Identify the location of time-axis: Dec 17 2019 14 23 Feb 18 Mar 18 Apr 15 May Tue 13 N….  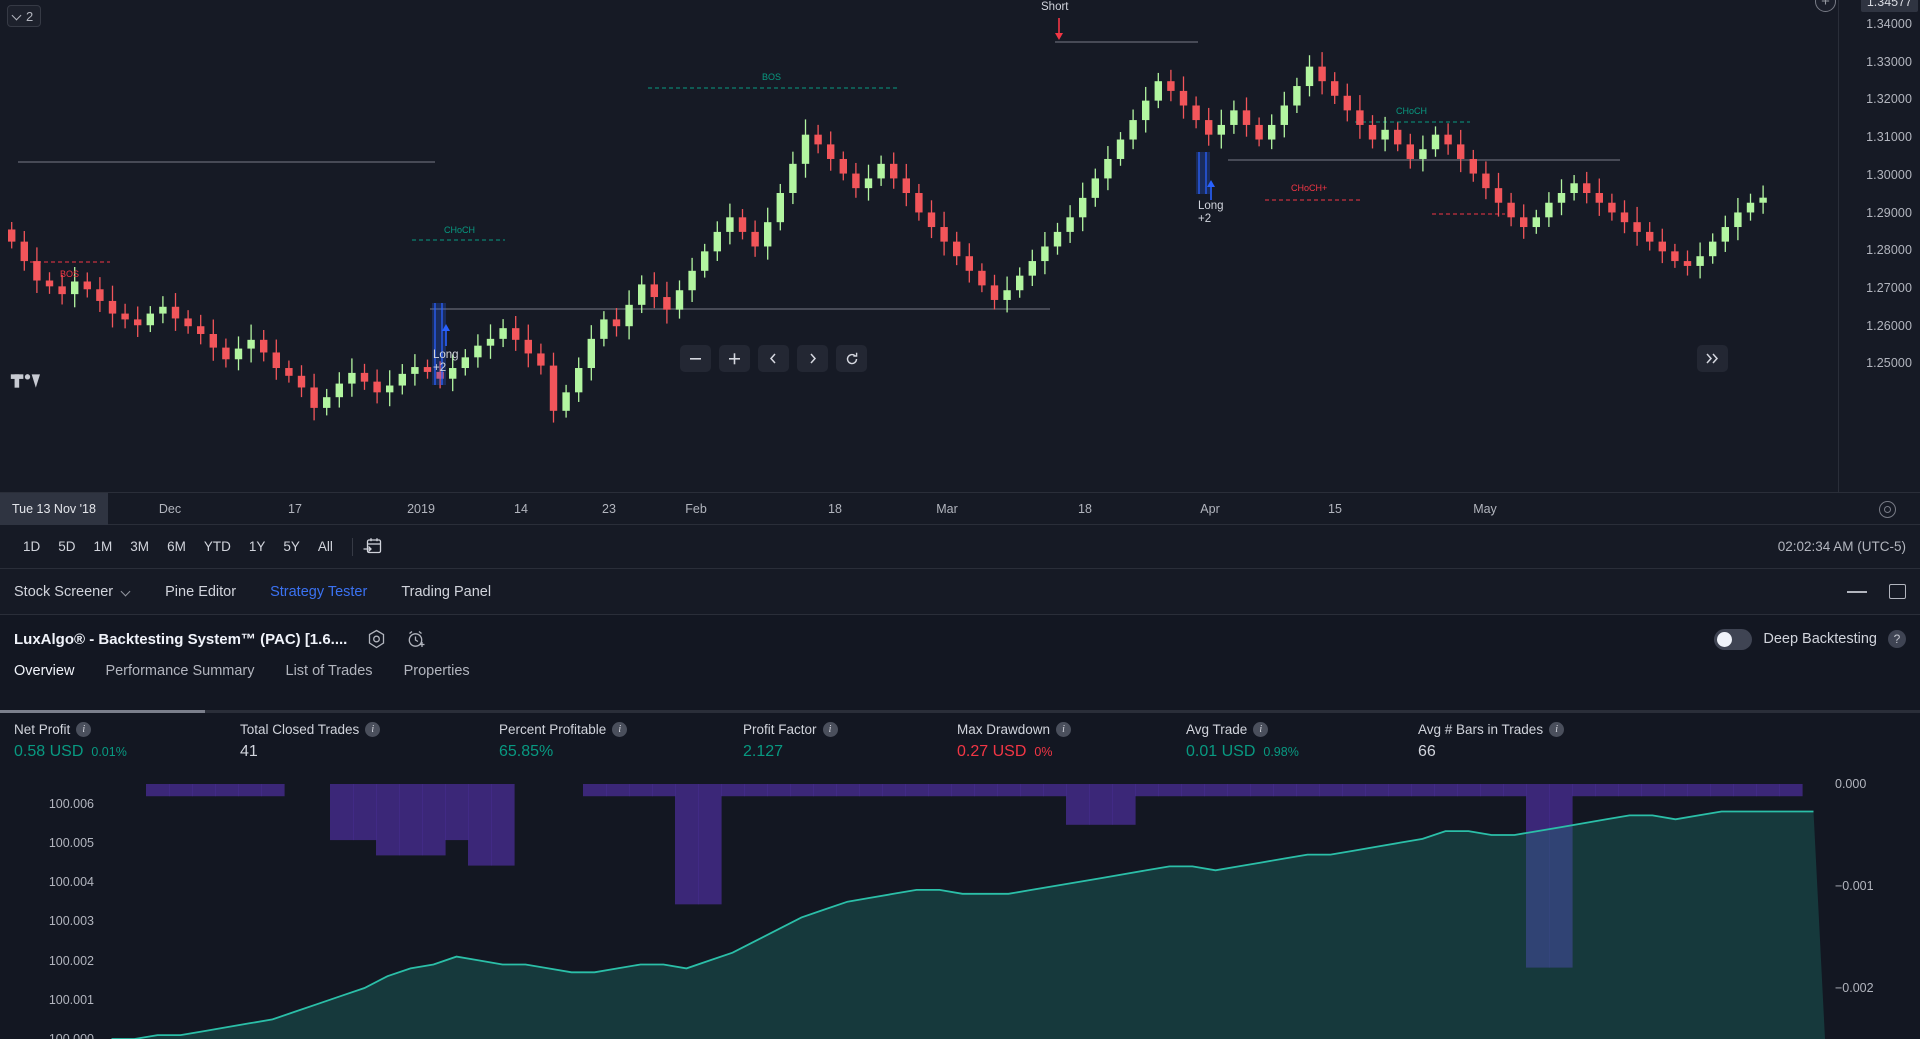
(960, 508).